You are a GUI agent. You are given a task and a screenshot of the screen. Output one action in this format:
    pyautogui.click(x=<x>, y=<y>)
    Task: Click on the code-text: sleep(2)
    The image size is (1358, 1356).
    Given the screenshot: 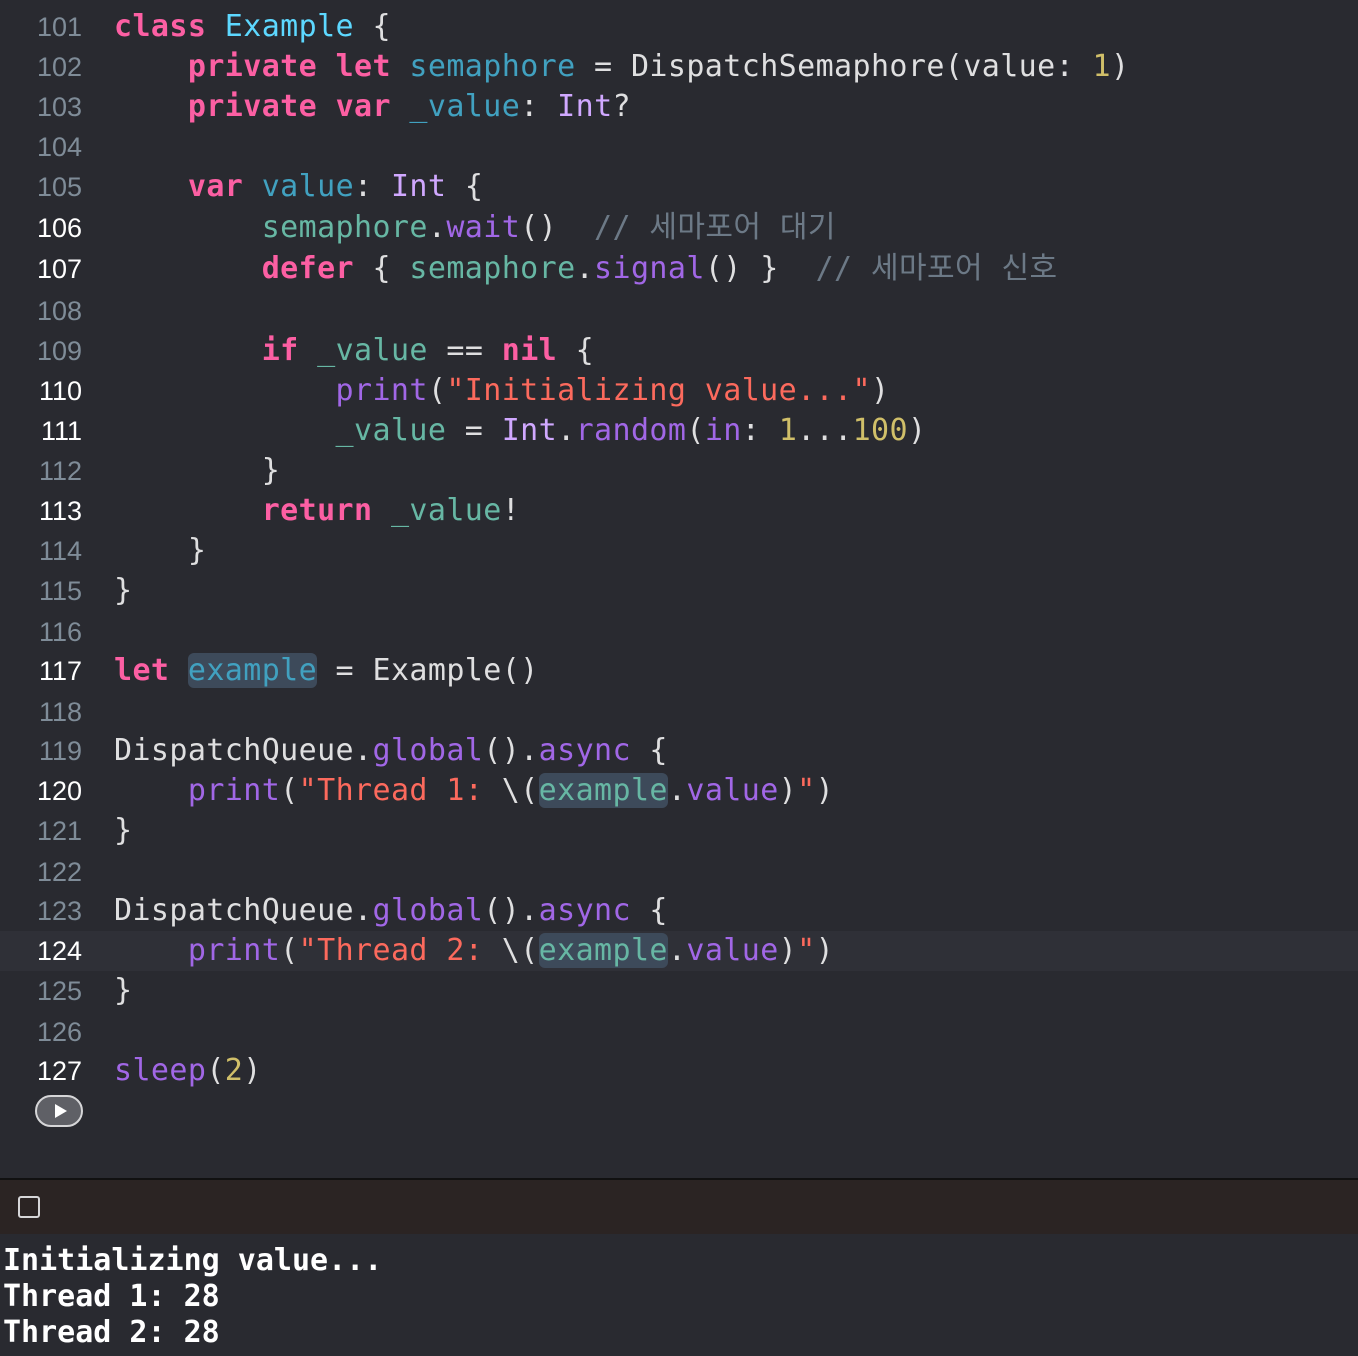 What is the action you would take?
    pyautogui.click(x=188, y=1071)
    